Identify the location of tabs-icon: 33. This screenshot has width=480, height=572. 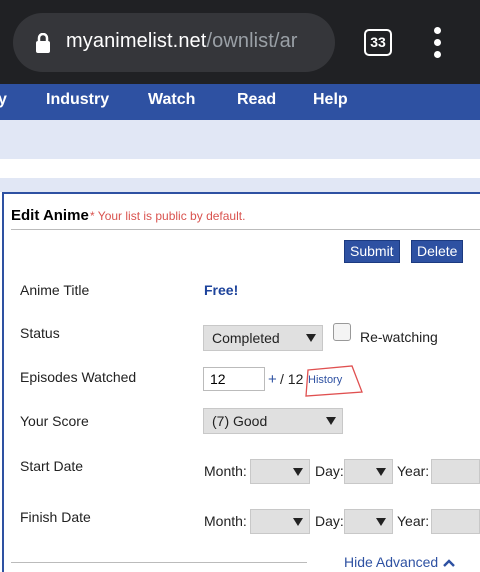
(378, 42).